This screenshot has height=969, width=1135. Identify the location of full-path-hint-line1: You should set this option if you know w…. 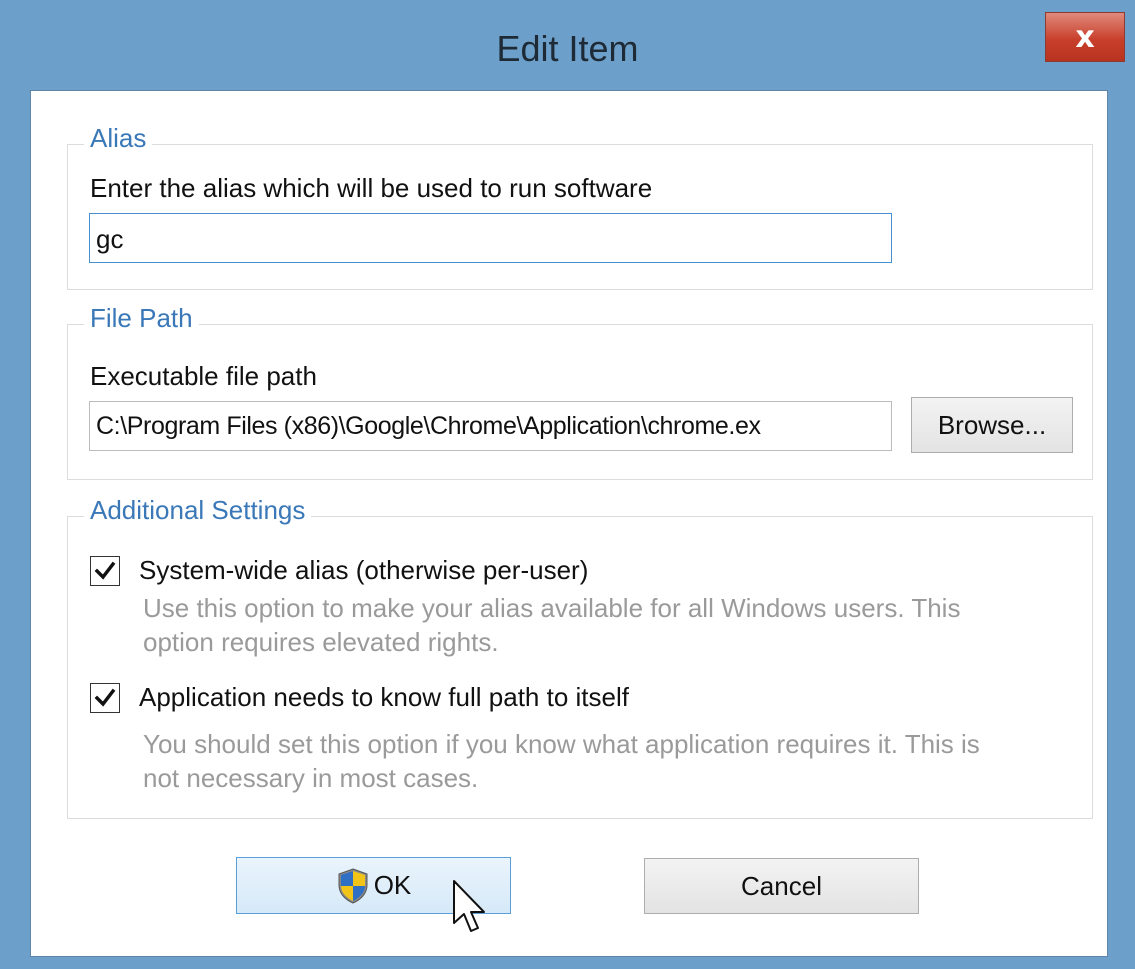
(561, 744).